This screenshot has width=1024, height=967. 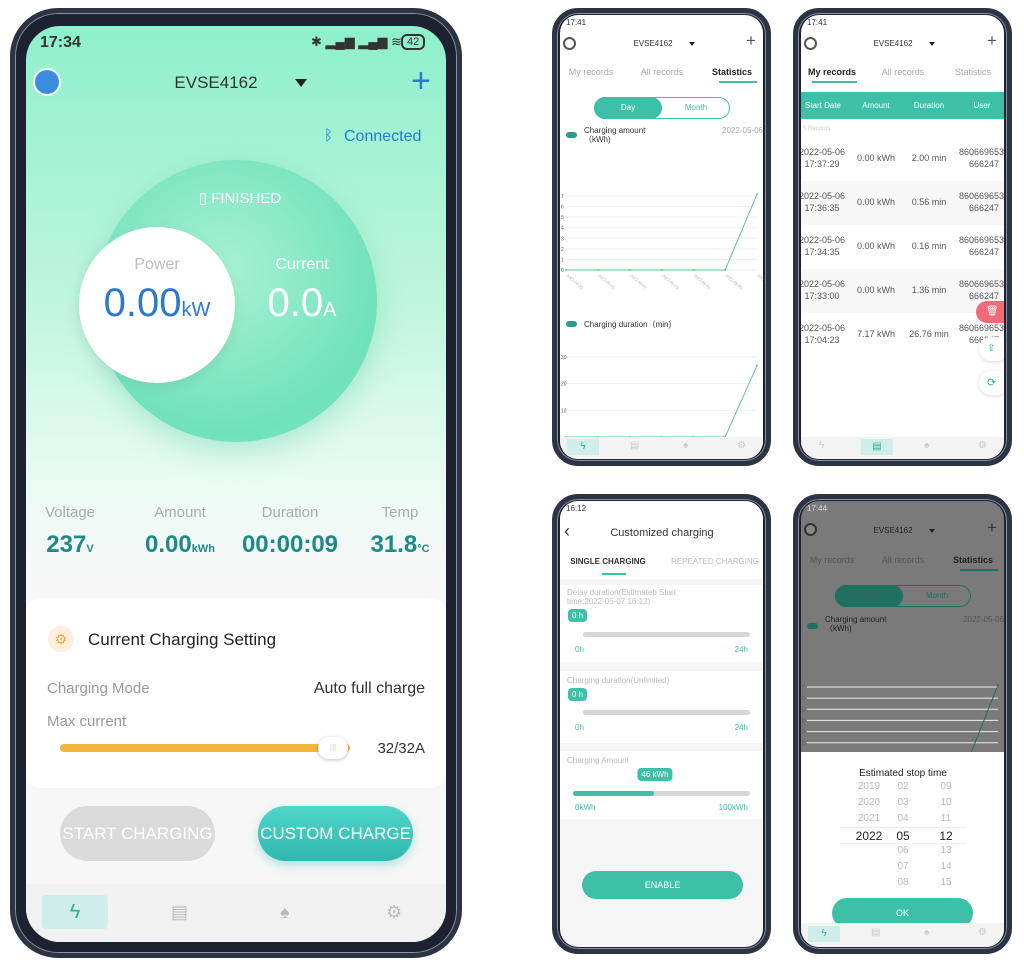 I want to click on picker-option: 15, so click(x=945, y=882).